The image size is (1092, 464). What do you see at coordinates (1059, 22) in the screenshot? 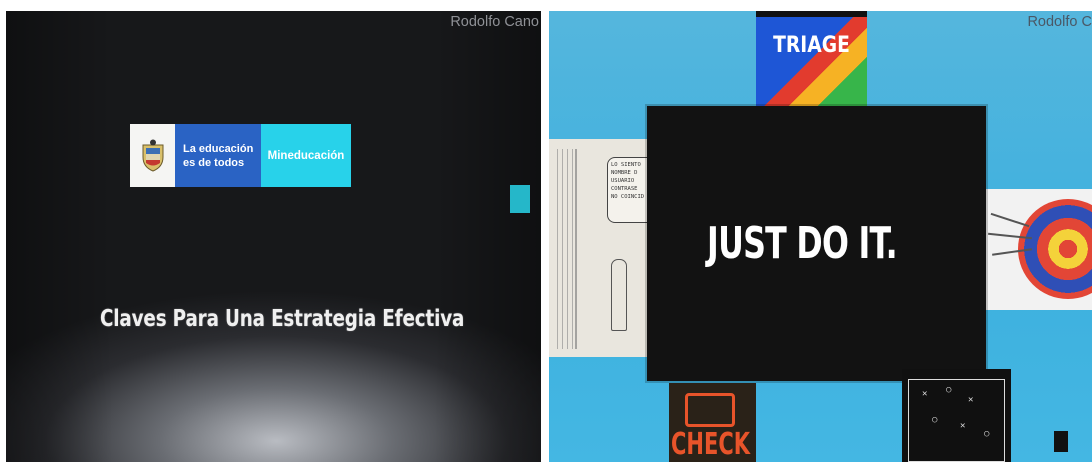
I see `author-name-cropped: Rodolfo Ca` at bounding box center [1059, 22].